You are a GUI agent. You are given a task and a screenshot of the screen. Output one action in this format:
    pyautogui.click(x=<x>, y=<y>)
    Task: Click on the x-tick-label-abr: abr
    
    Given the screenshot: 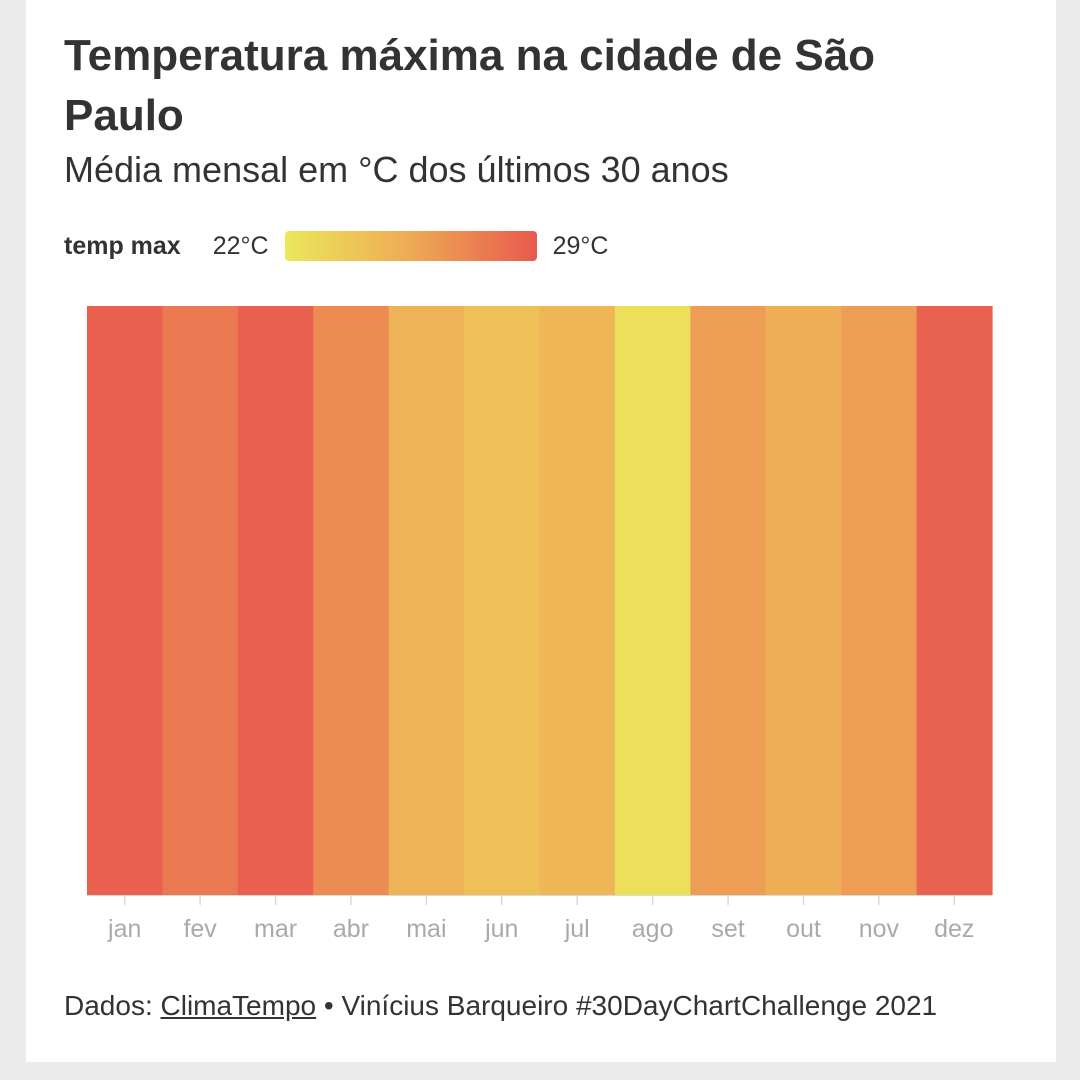 What is the action you would take?
    pyautogui.click(x=351, y=929)
    